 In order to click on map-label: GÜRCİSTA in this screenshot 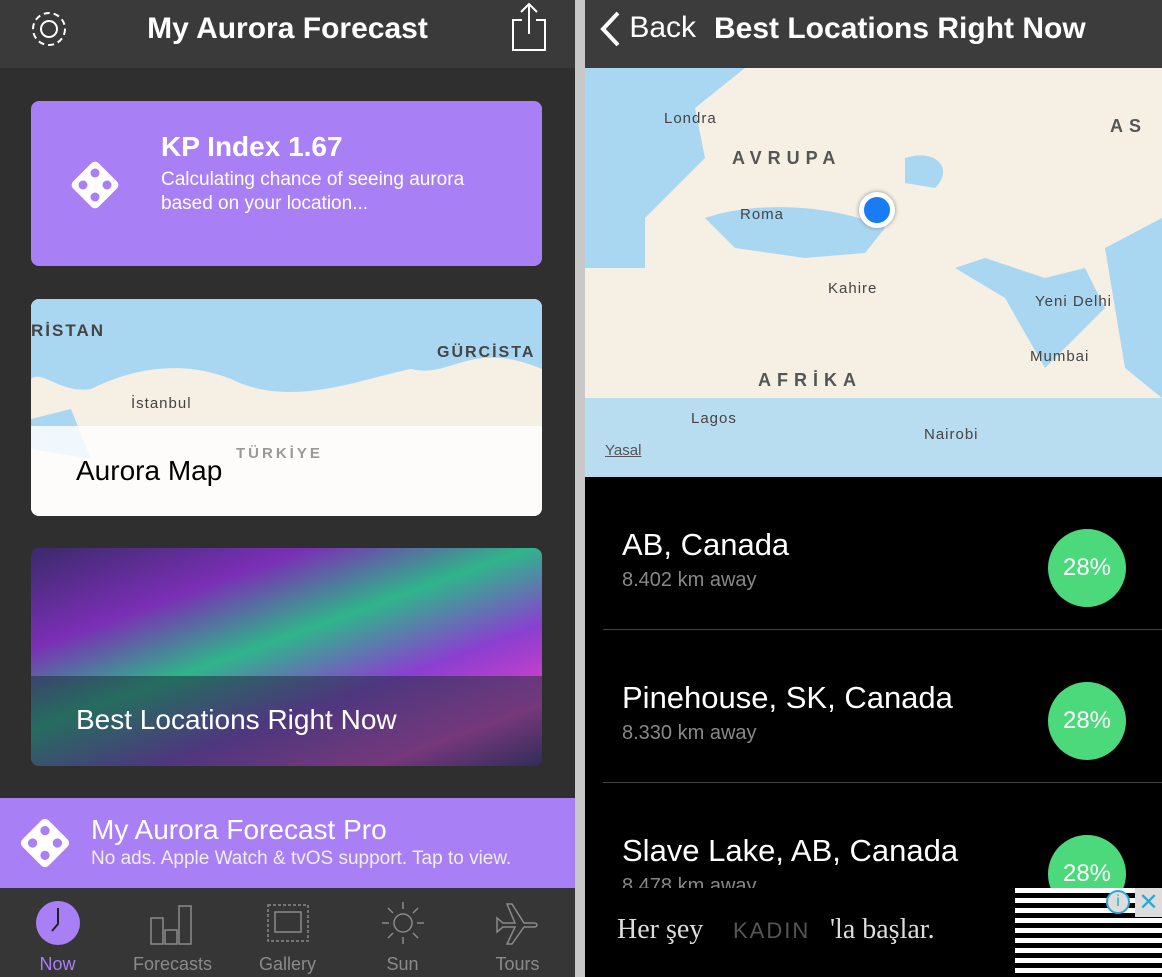, I will do `click(486, 352)`.